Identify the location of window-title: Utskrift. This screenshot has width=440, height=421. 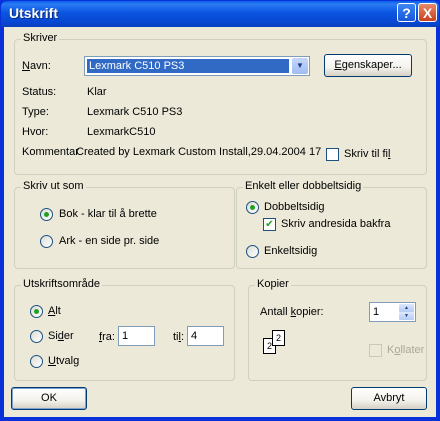
(34, 13).